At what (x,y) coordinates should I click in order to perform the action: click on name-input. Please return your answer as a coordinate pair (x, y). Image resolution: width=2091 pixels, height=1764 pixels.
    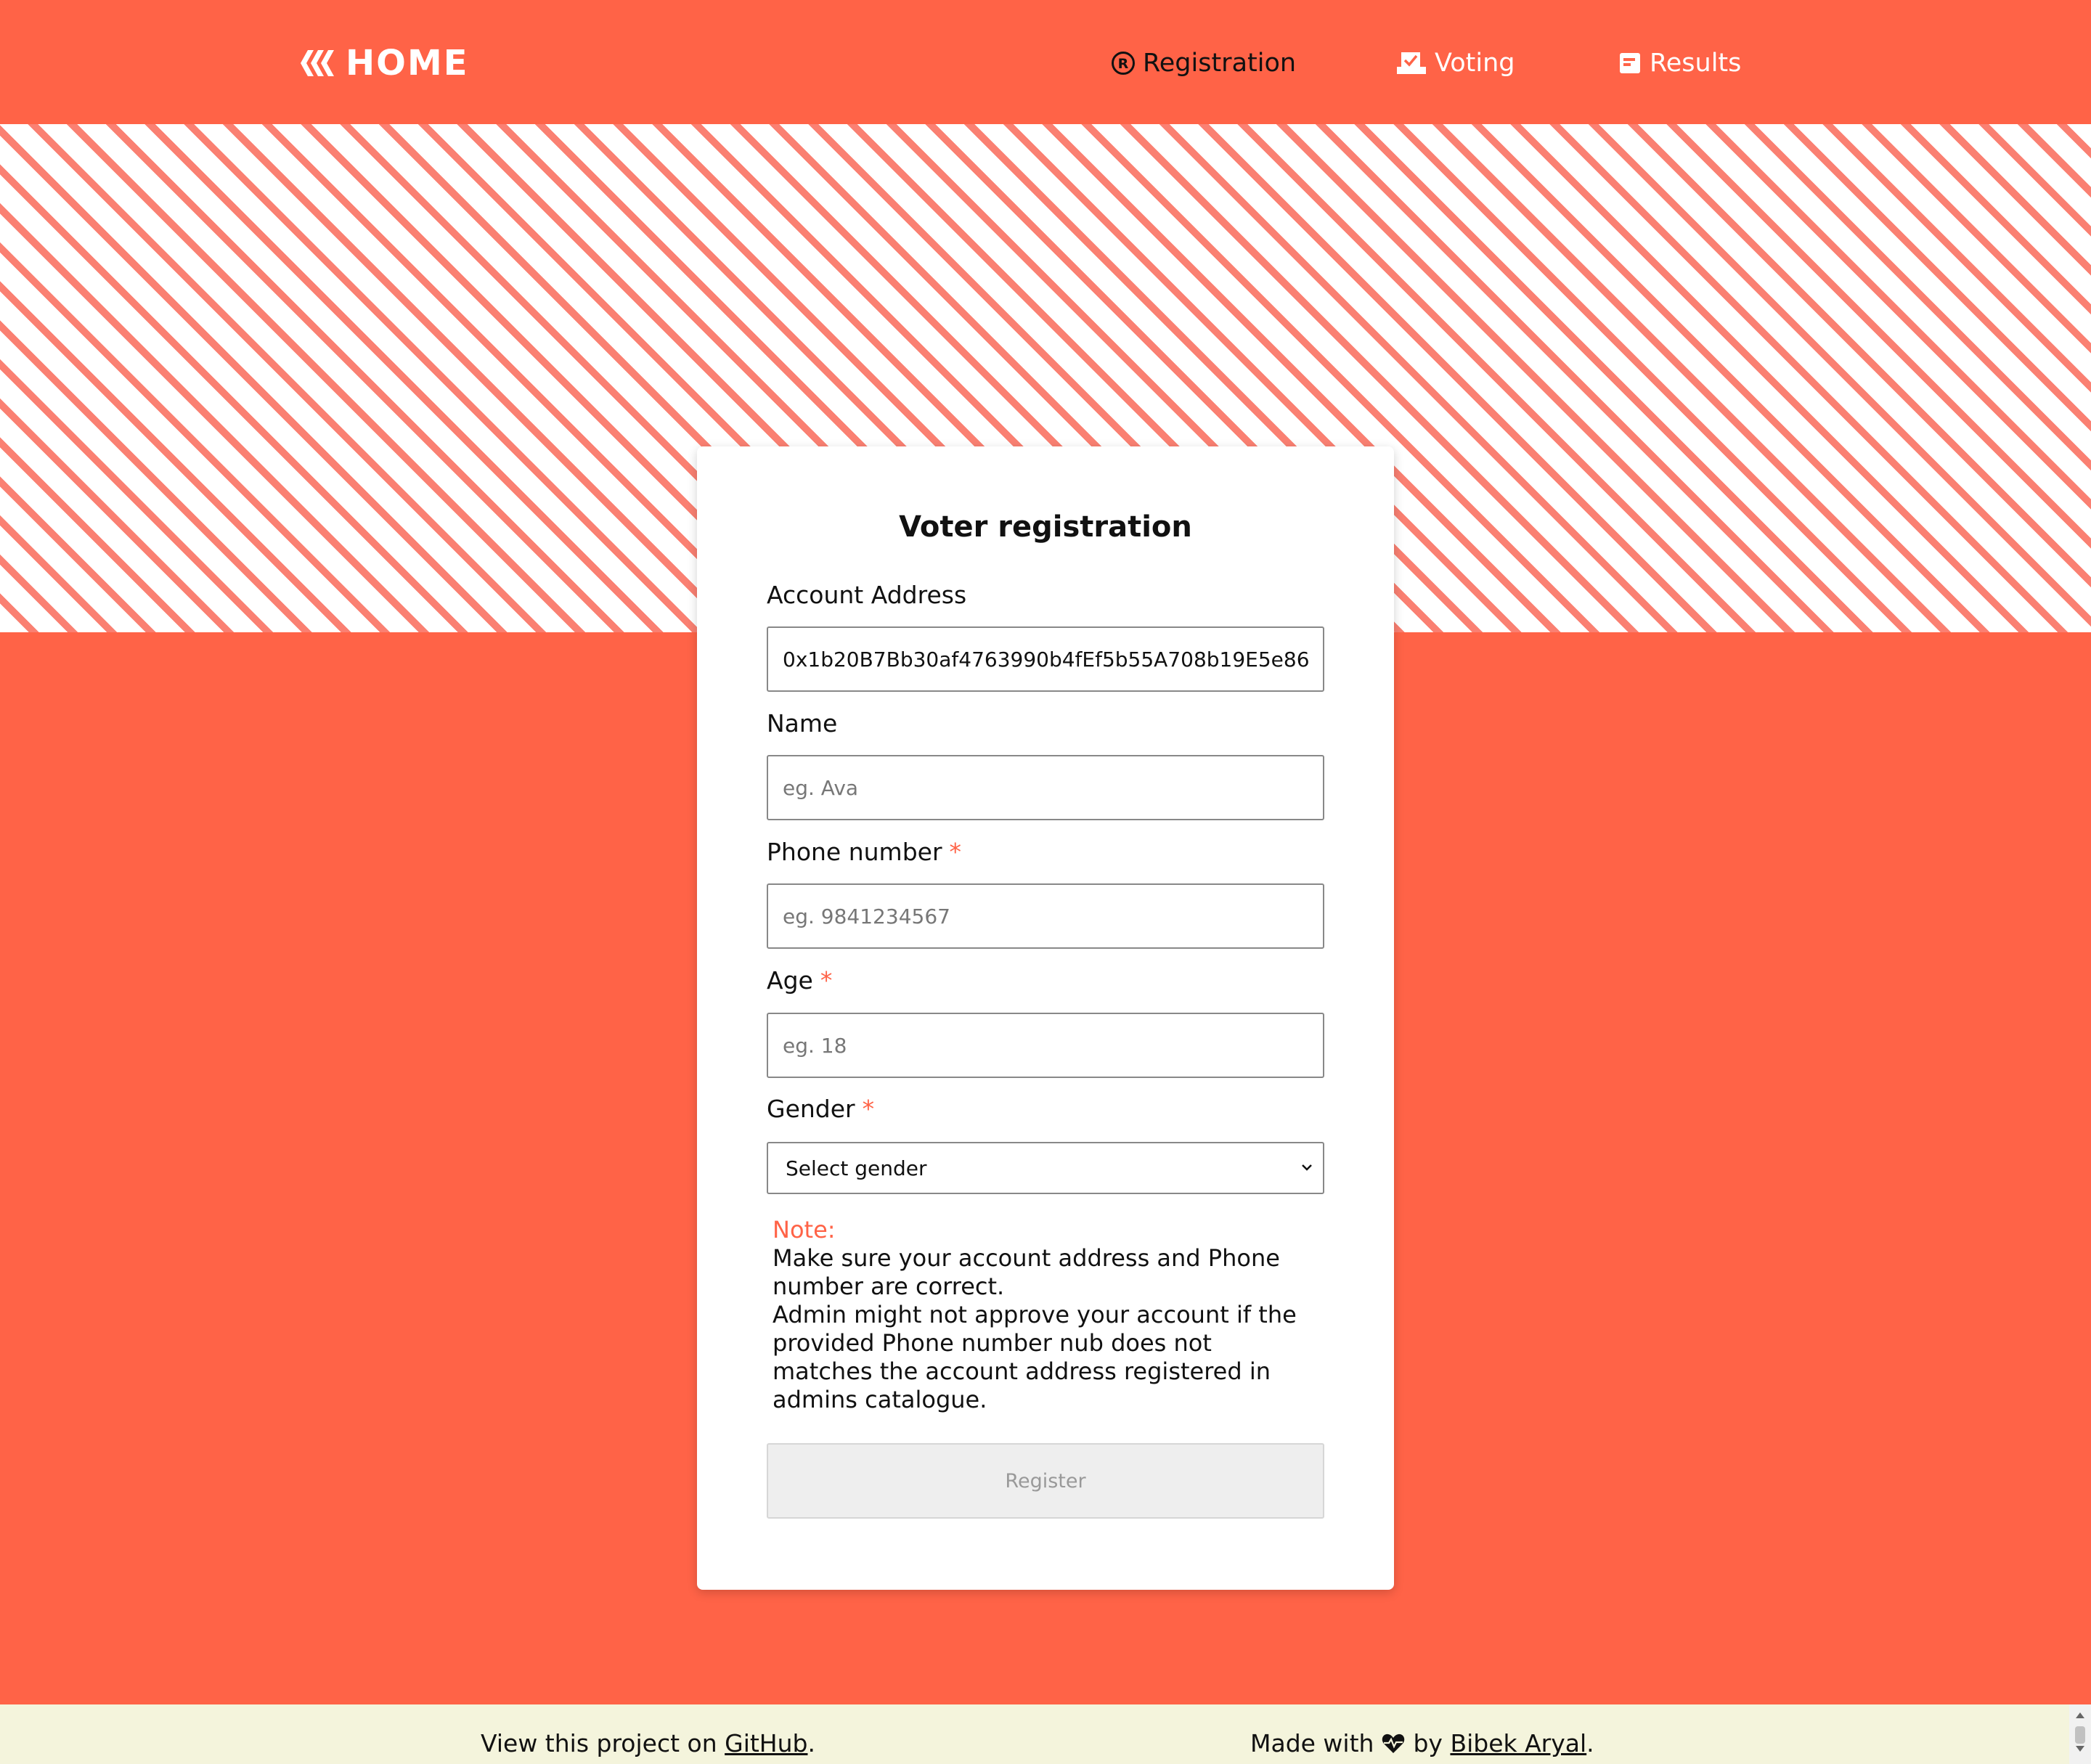
    Looking at the image, I should click on (1045, 788).